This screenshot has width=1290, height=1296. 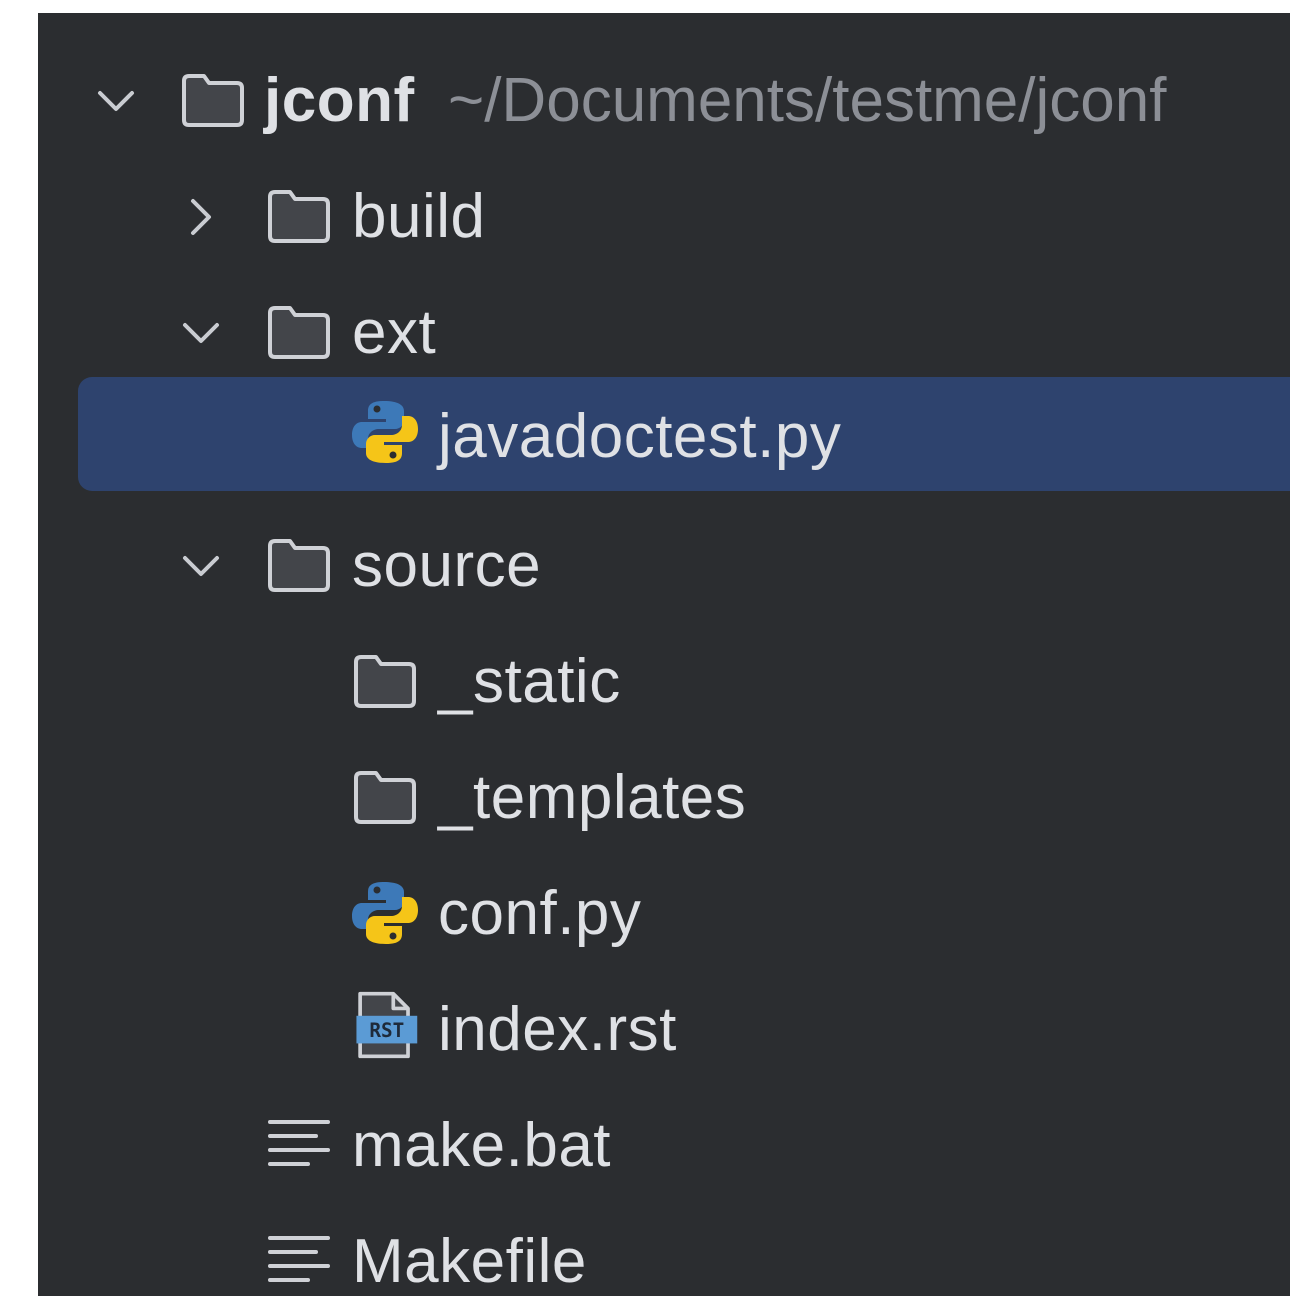 What do you see at coordinates (419, 216) in the screenshot?
I see `tree-item-label: build` at bounding box center [419, 216].